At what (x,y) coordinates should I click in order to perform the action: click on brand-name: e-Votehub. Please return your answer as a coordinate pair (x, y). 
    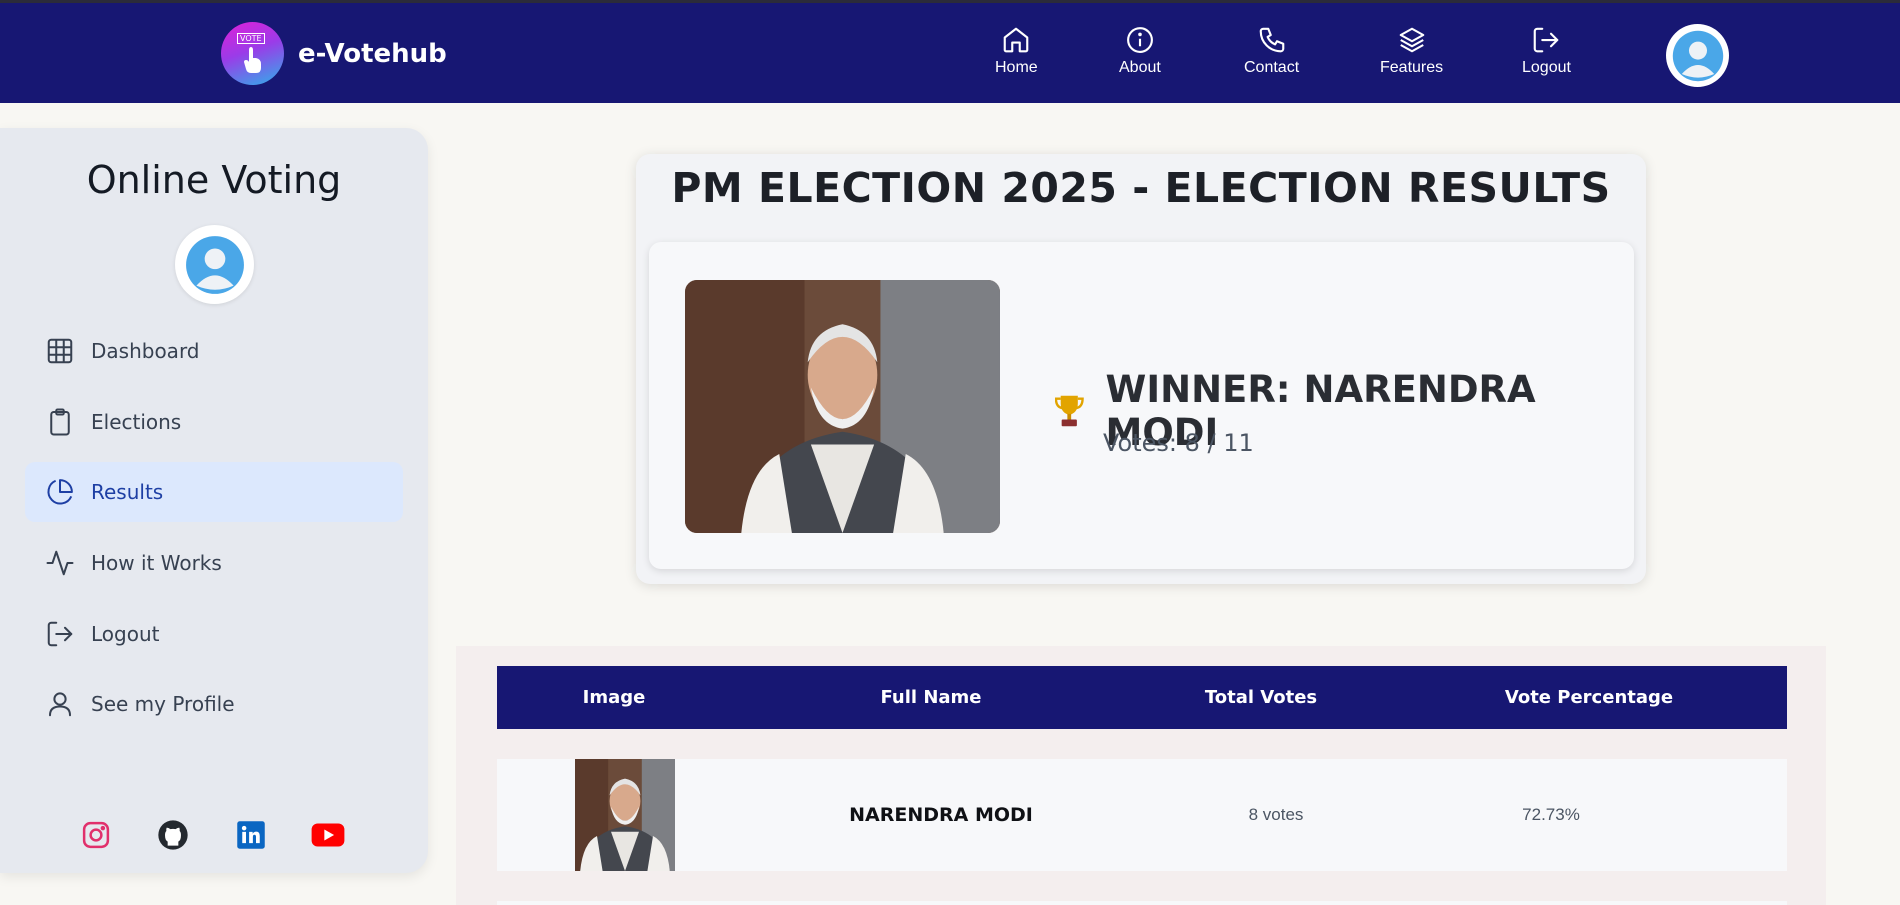
    Looking at the image, I should click on (372, 53).